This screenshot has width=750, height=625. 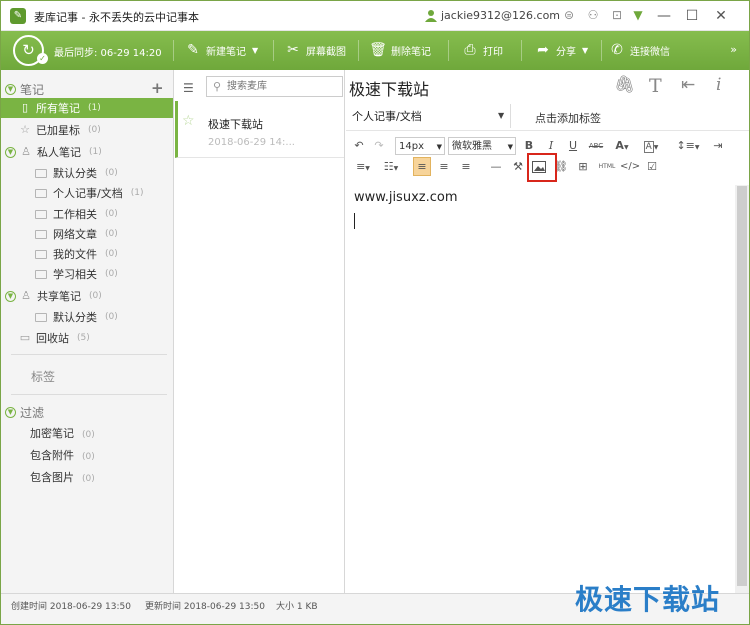 What do you see at coordinates (742, 386) in the screenshot?
I see `scrollbar-thumb` at bounding box center [742, 386].